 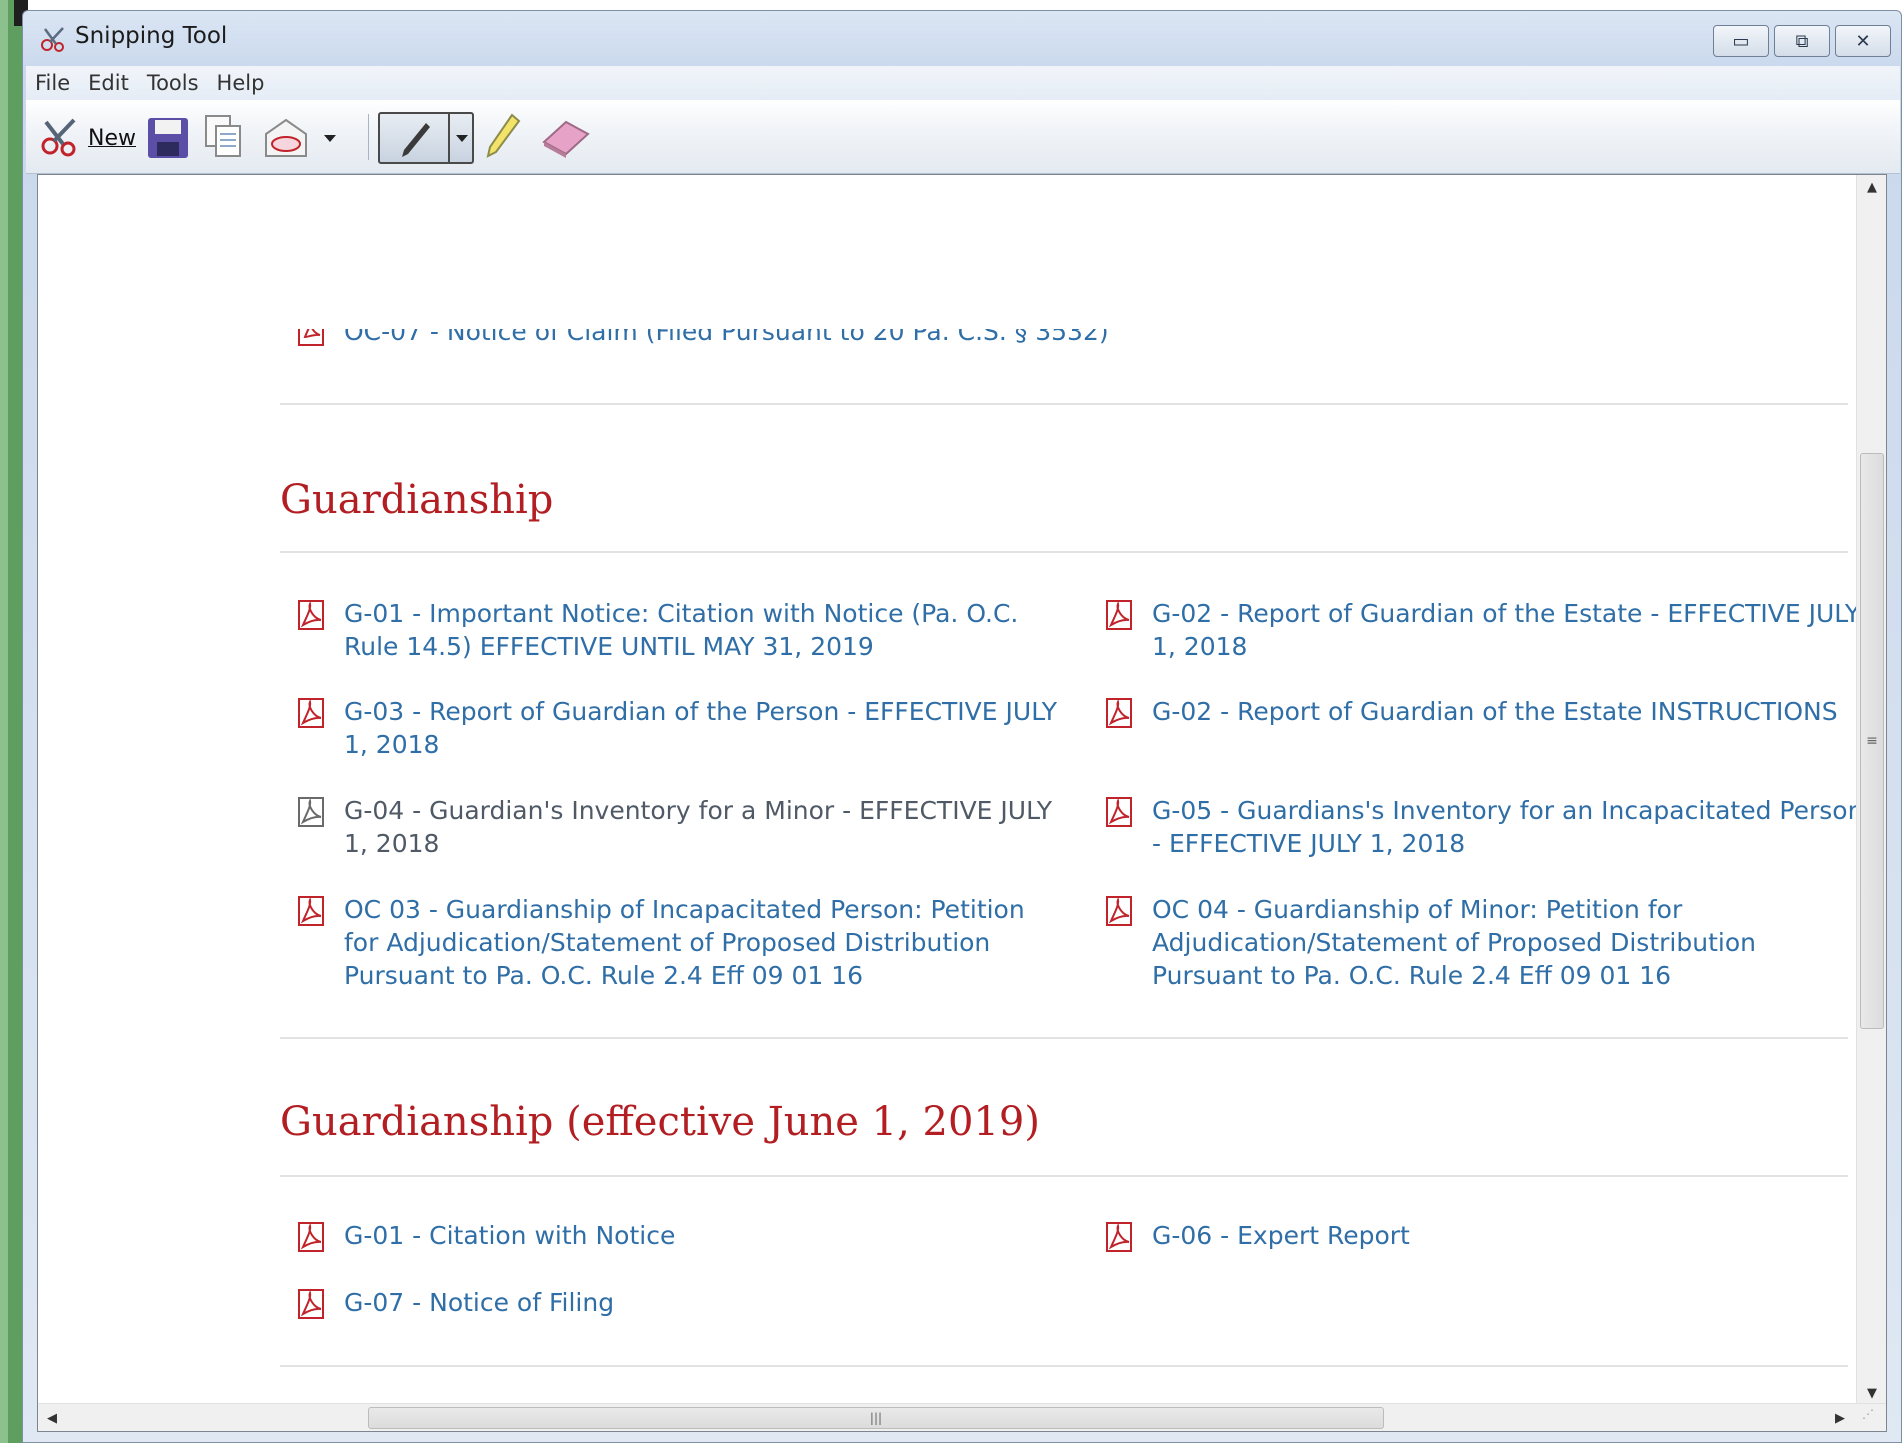 What do you see at coordinates (87, 138) in the screenshot?
I see `new-snip-button: New` at bounding box center [87, 138].